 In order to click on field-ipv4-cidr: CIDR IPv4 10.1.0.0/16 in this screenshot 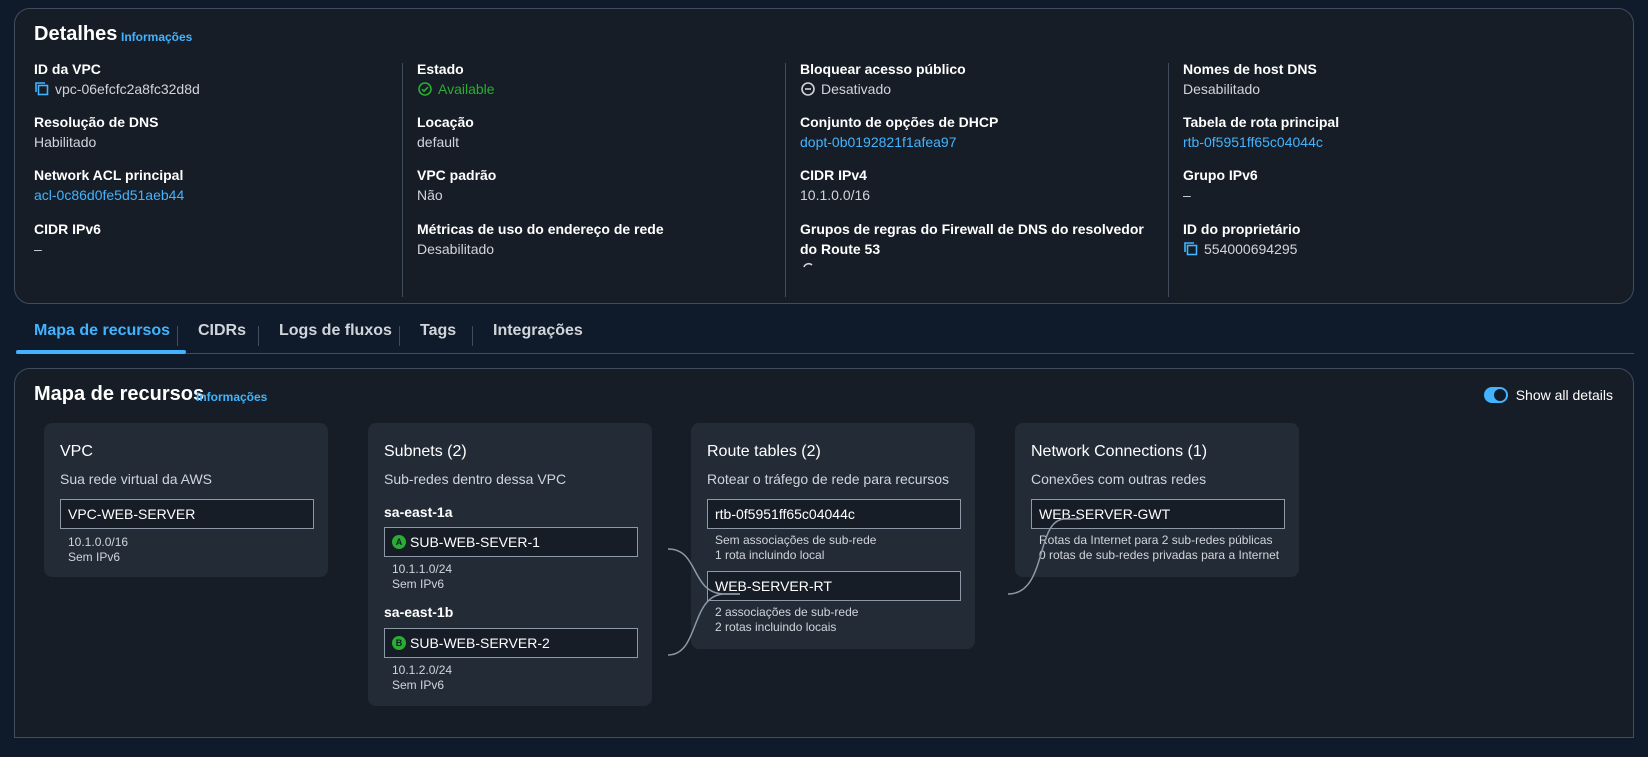, I will do `click(835, 185)`.